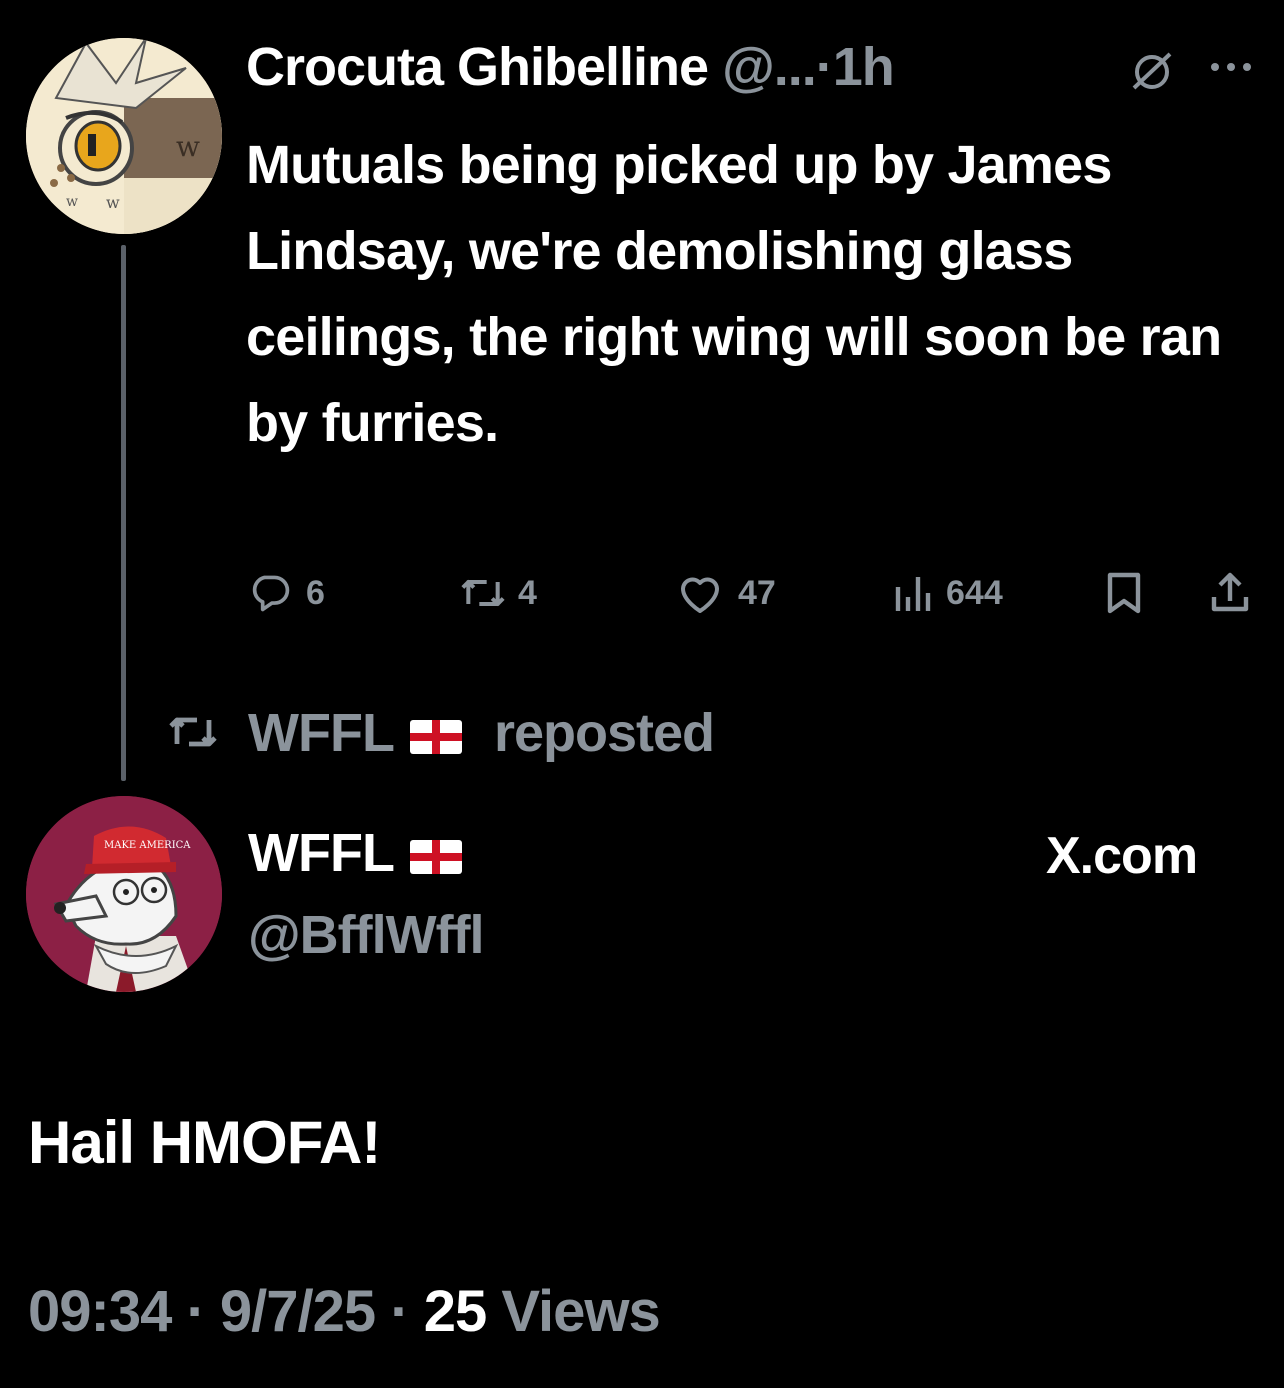 This screenshot has width=1284, height=1388. What do you see at coordinates (527, 592) in the screenshot?
I see `repost-count: 4` at bounding box center [527, 592].